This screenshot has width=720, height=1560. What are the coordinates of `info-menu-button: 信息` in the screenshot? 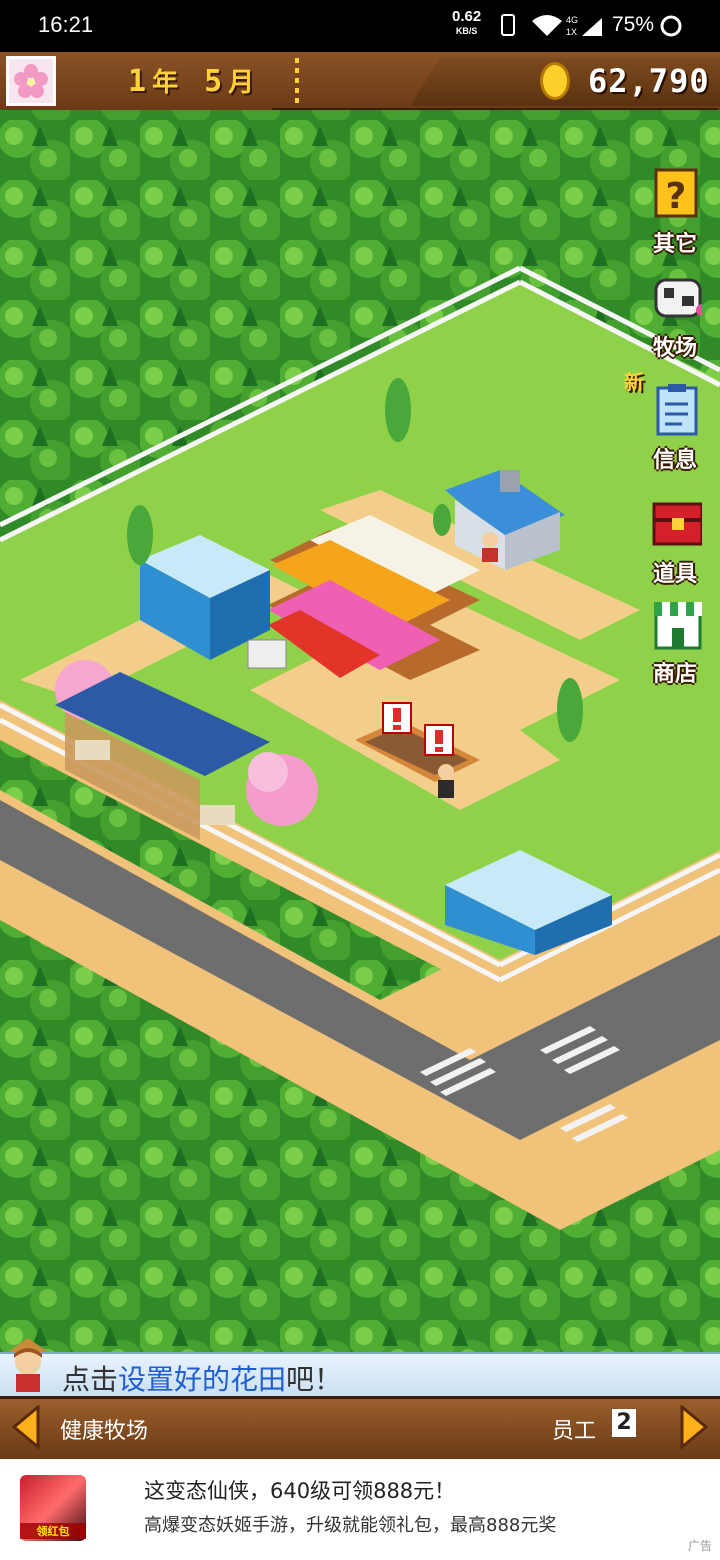 It's located at (675, 429).